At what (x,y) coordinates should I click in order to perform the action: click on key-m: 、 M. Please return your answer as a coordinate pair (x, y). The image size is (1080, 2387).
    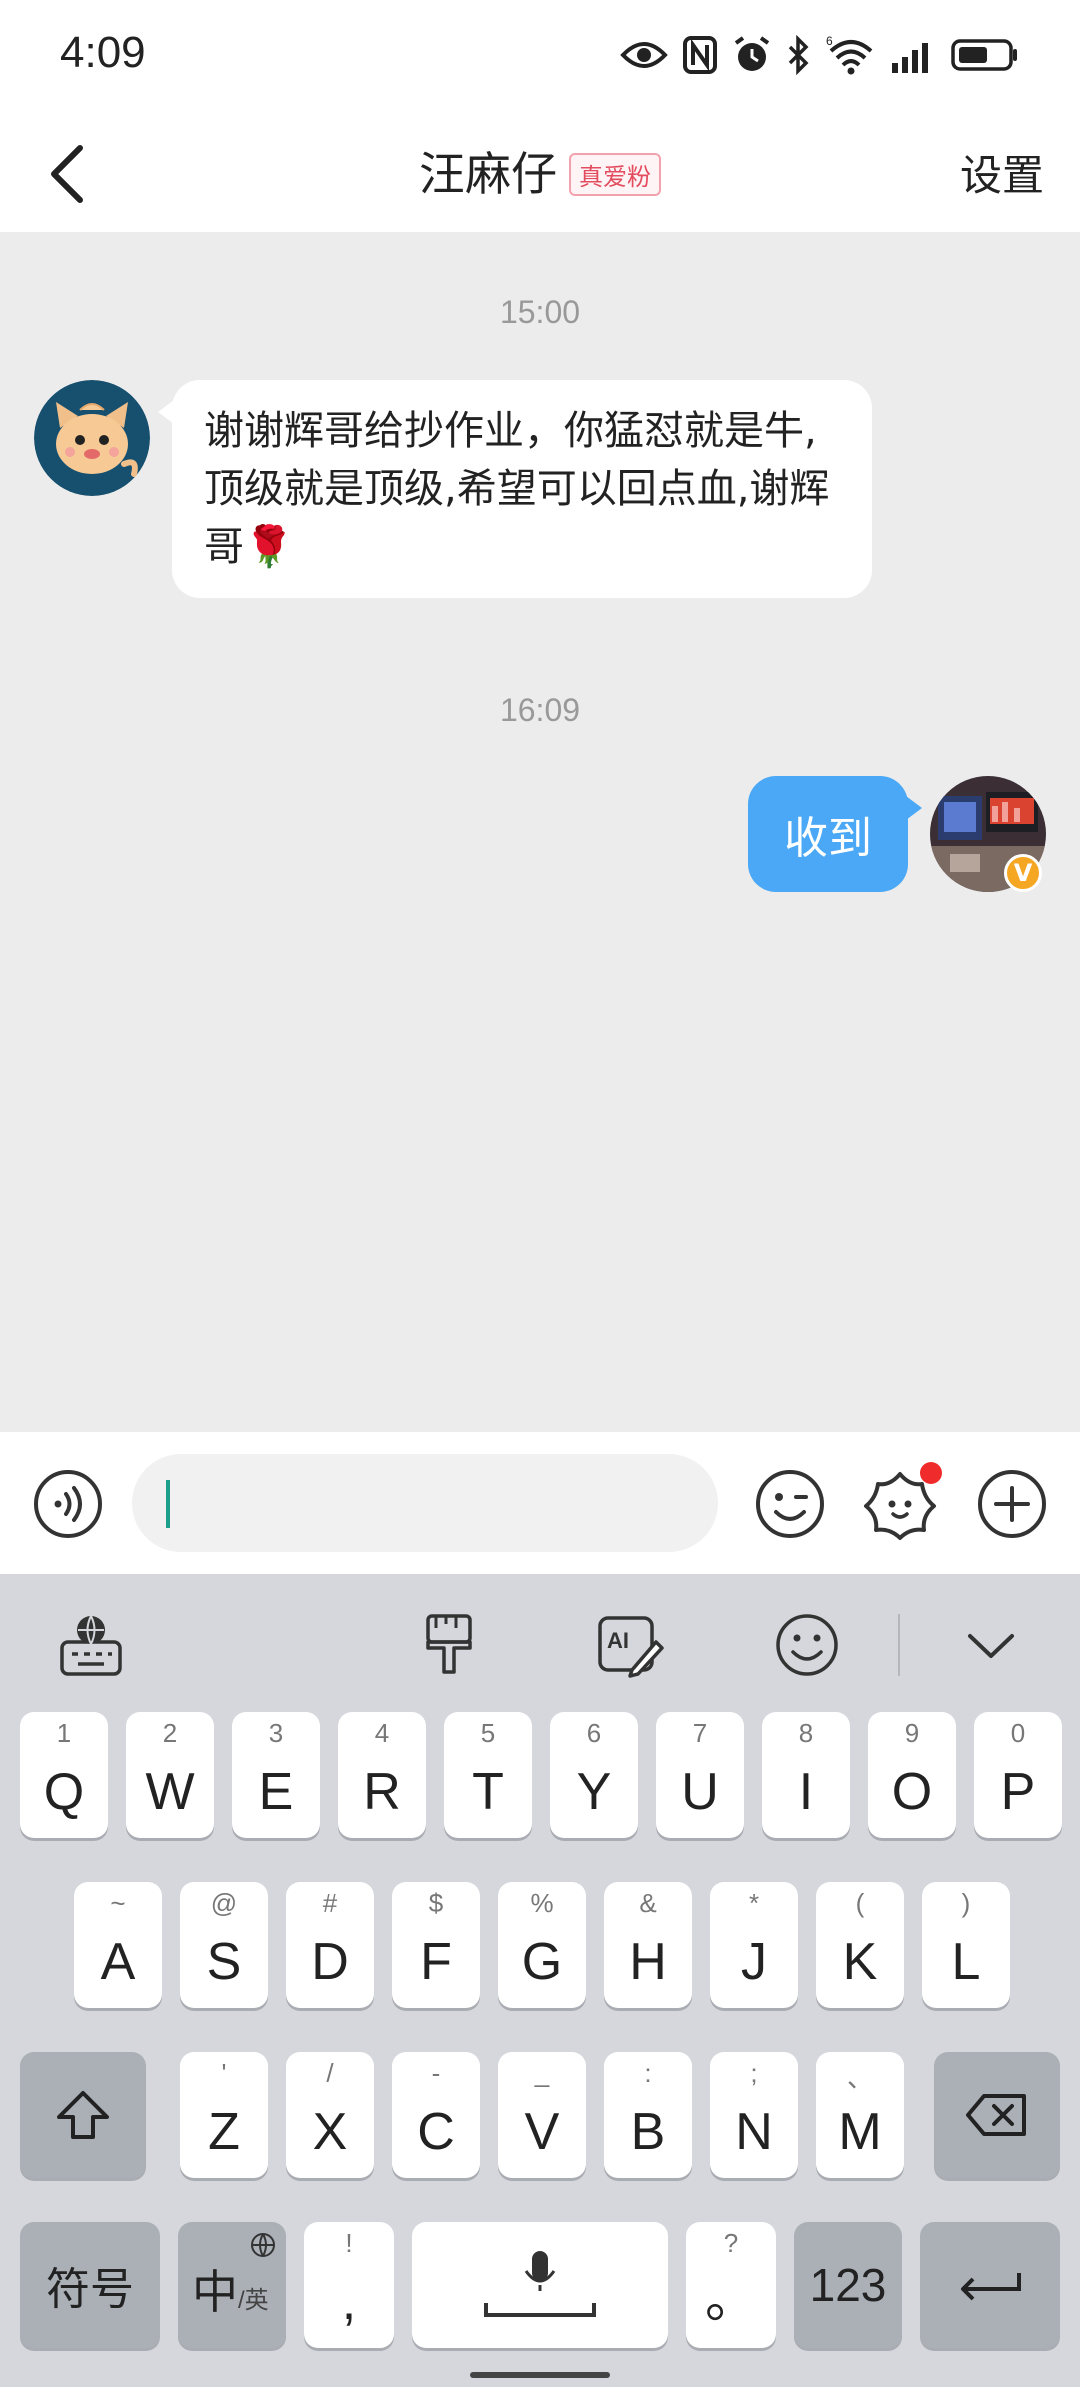
    Looking at the image, I should click on (860, 2115).